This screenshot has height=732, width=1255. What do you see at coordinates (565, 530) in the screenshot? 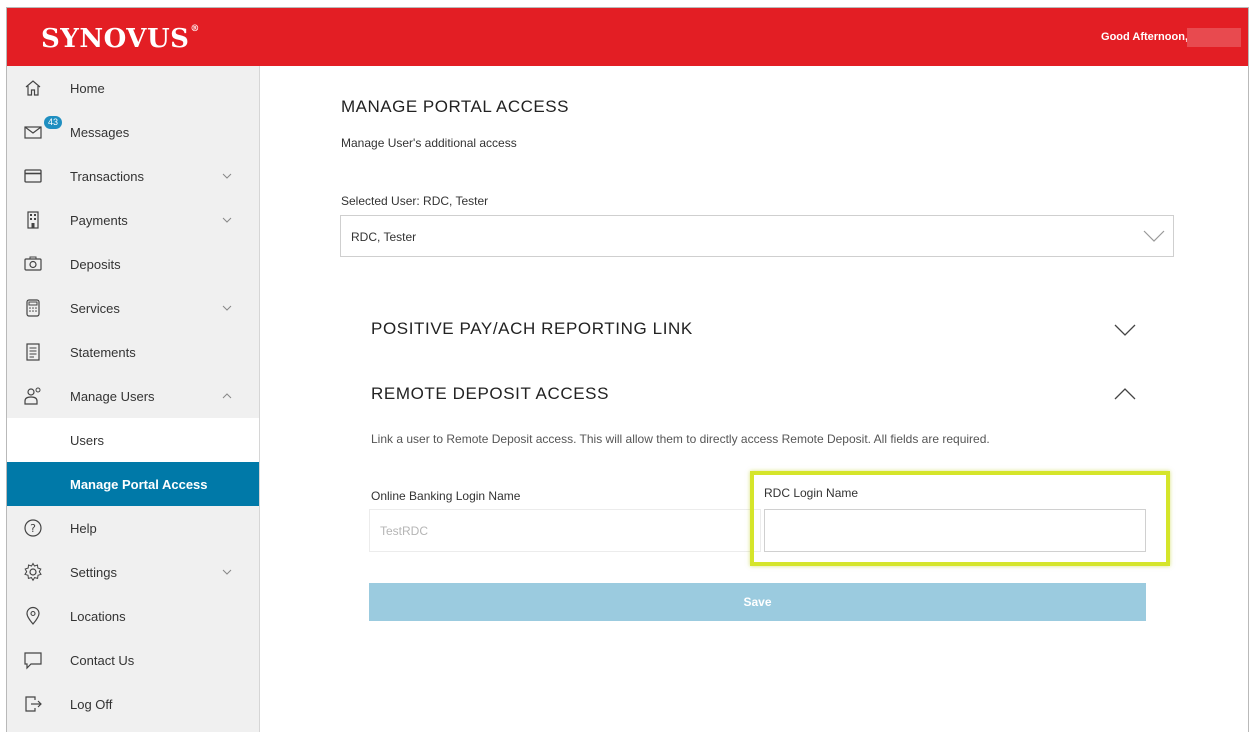
I see `online-login-field: TestRDC` at bounding box center [565, 530].